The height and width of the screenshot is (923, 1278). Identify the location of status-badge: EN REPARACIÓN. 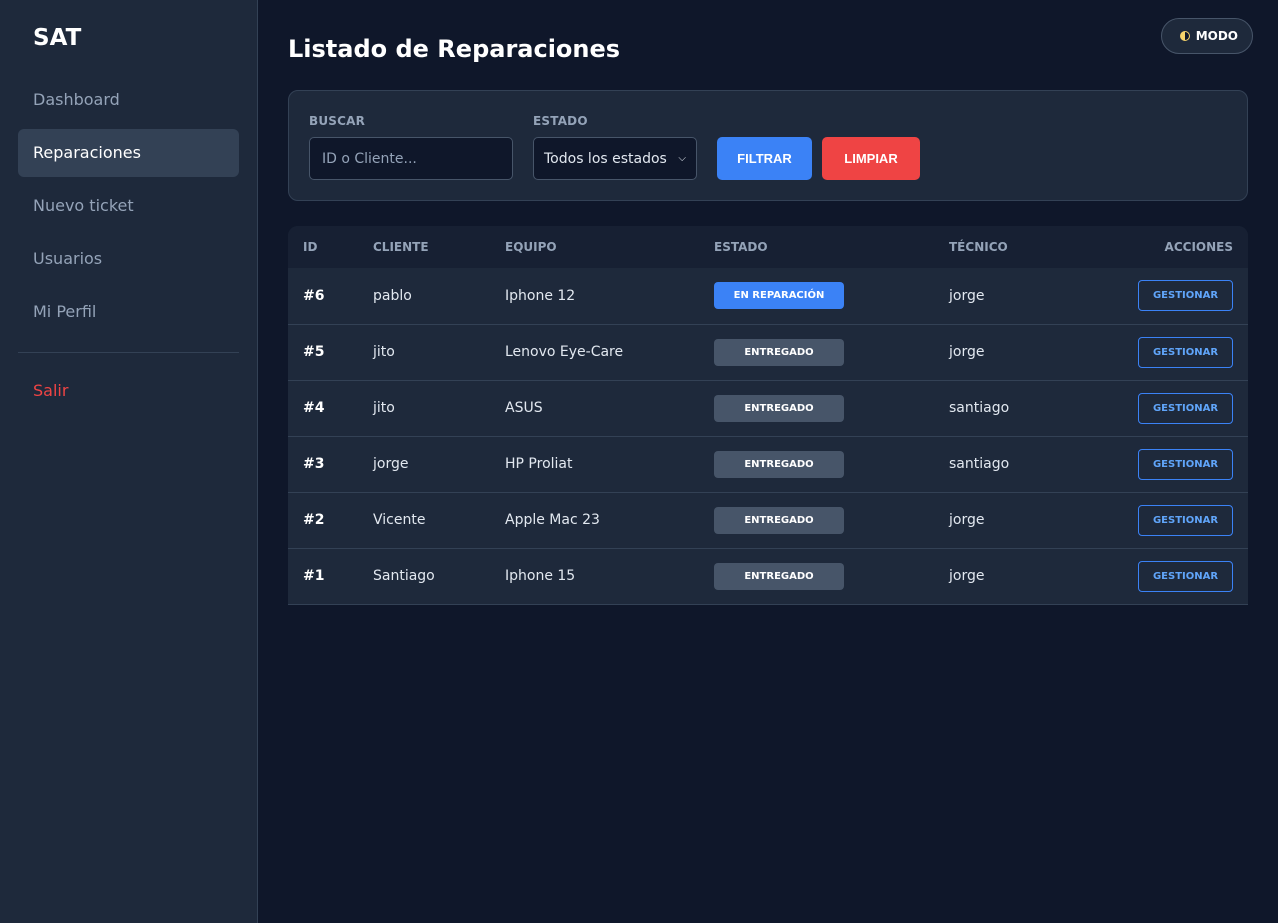
(779, 296).